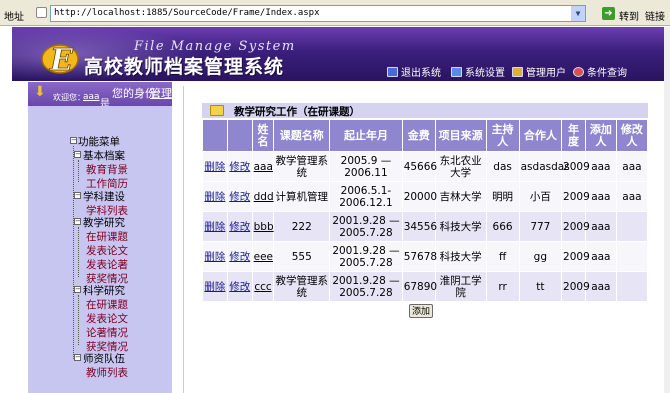 The width and height of the screenshot is (670, 393). What do you see at coordinates (40, 92) in the screenshot?
I see `arrow-down-icon: ⬇` at bounding box center [40, 92].